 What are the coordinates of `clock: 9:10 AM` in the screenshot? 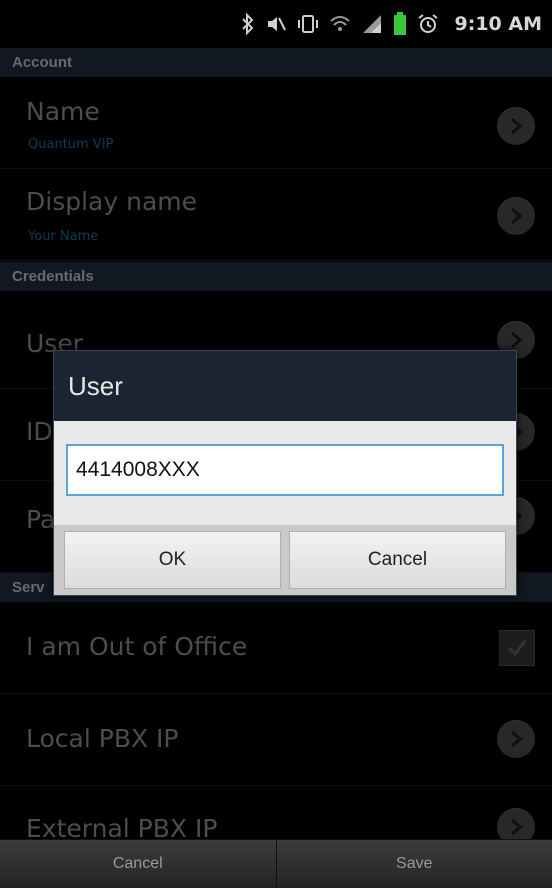 It's located at (498, 24).